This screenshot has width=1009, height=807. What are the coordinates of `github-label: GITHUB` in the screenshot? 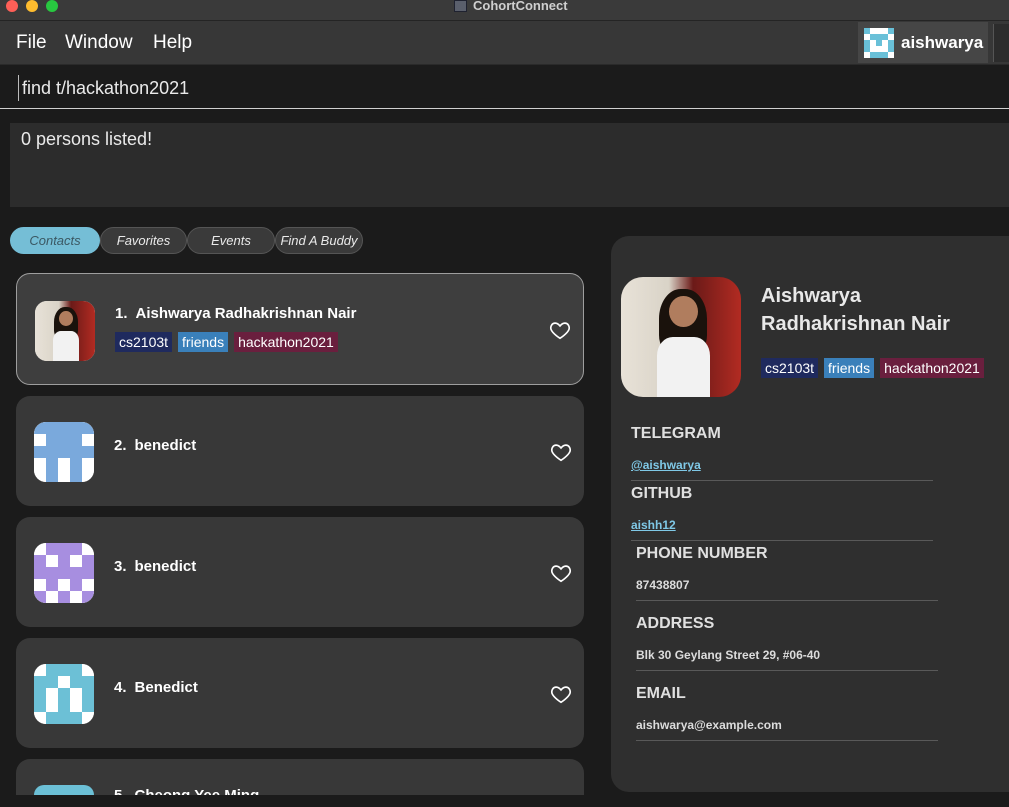 It's located at (662, 493).